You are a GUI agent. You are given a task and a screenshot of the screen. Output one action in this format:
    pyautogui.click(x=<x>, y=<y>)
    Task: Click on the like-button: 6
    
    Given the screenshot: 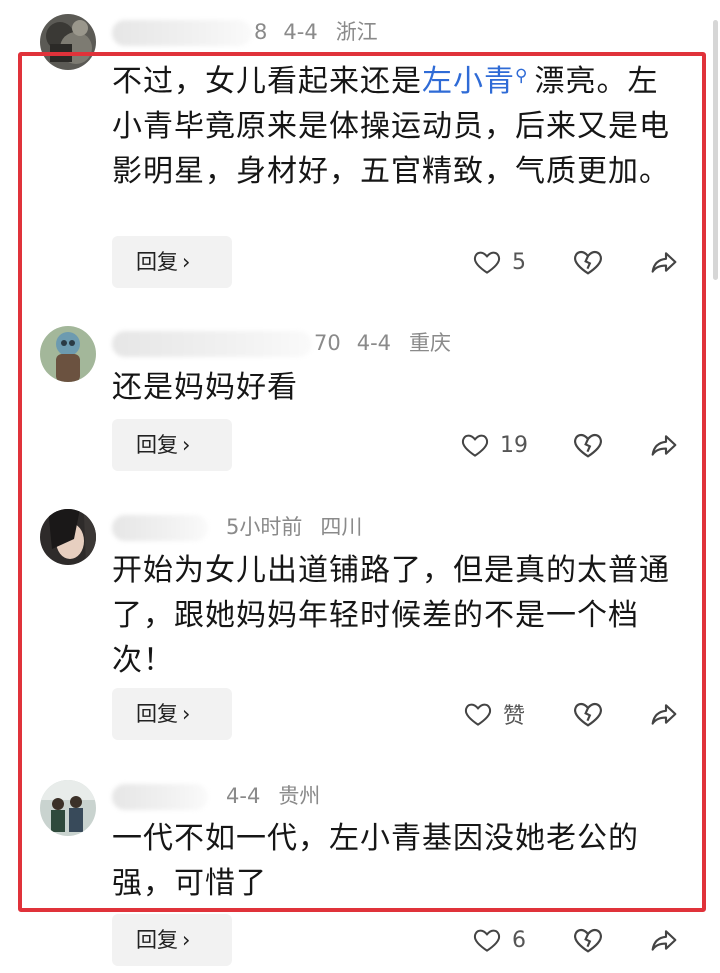 What is the action you would take?
    pyautogui.click(x=499, y=940)
    